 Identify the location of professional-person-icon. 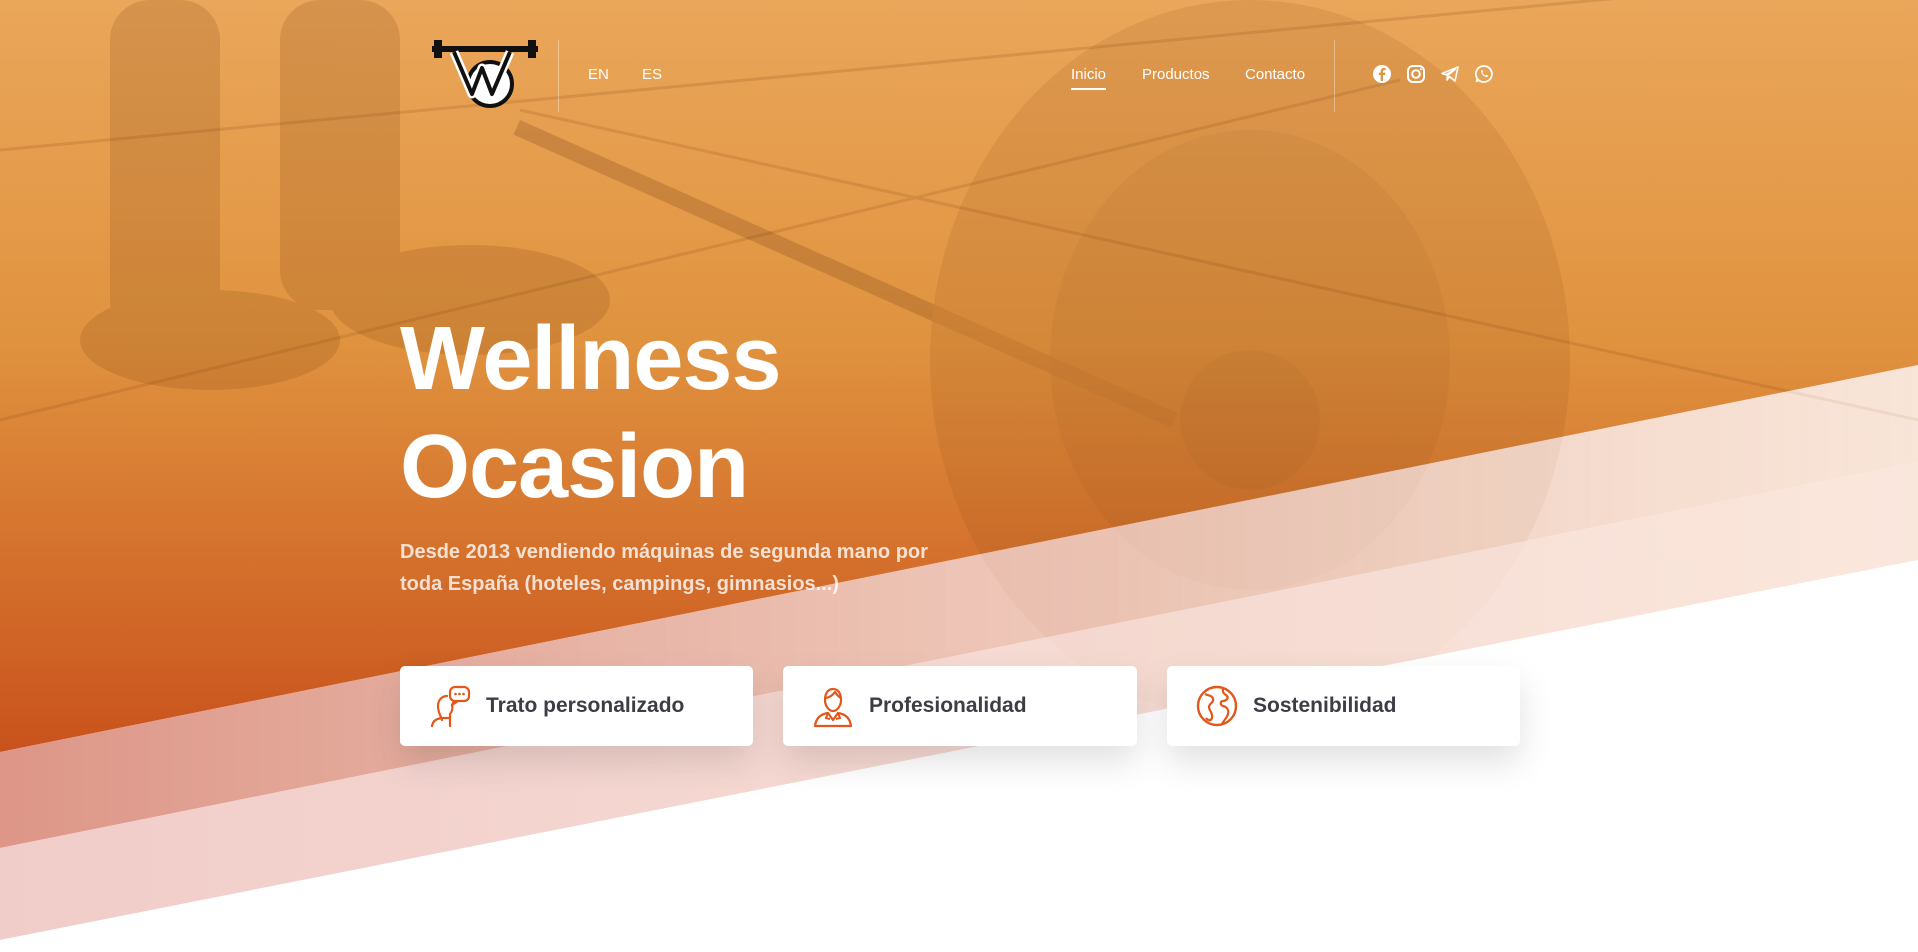
(833, 707).